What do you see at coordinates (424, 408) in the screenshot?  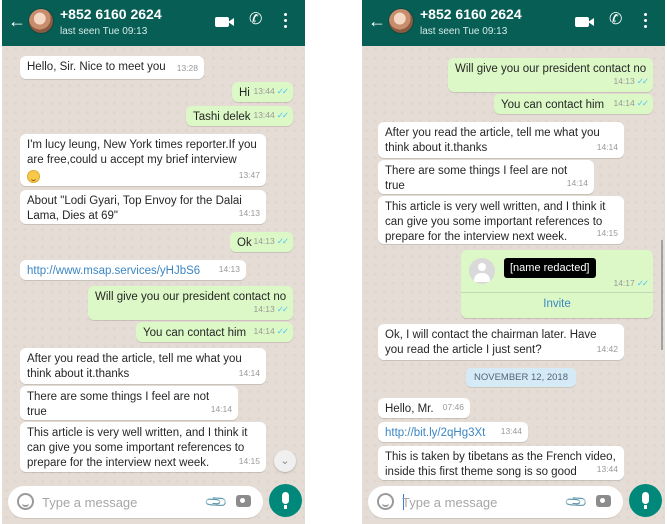 I see `message-bubble: Hello, Mr. 07:46` at bounding box center [424, 408].